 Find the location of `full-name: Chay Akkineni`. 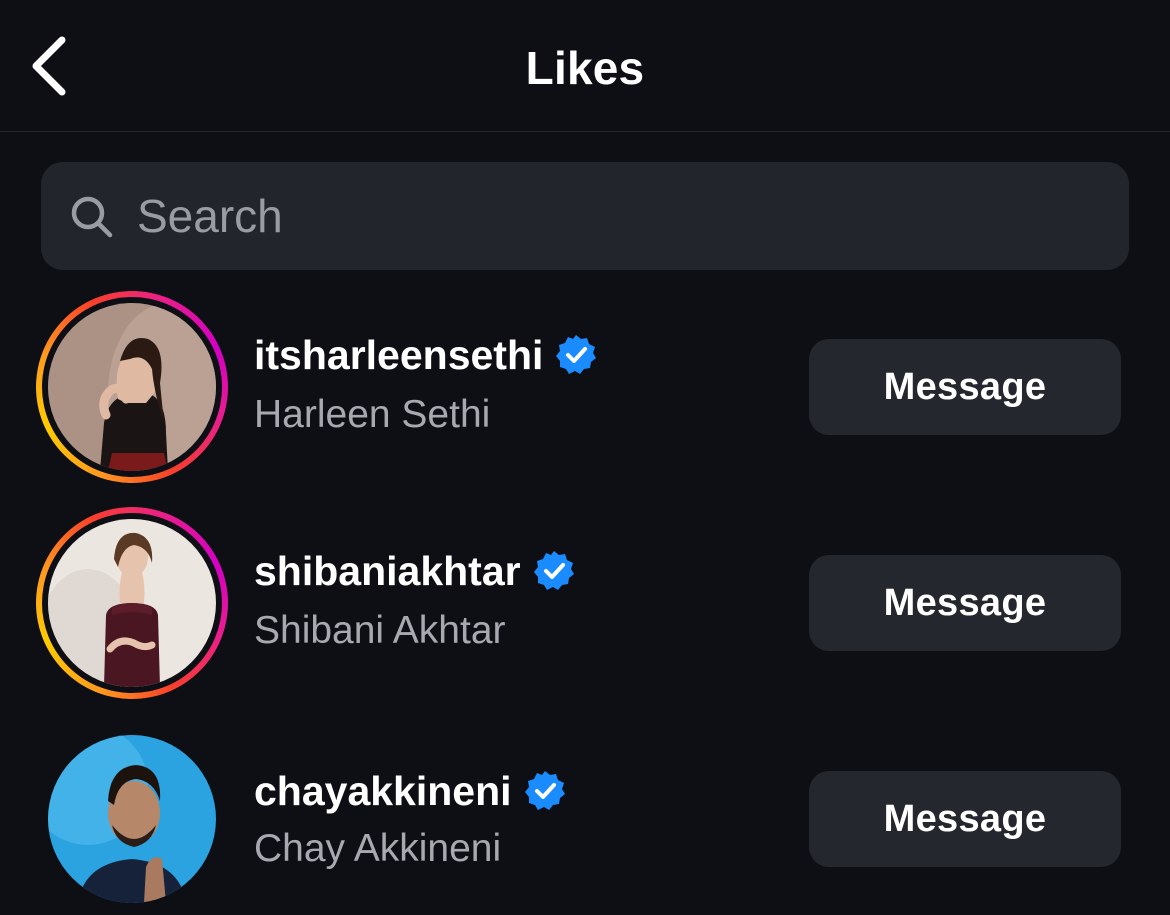

full-name: Chay Akkineni is located at coordinates (378, 848).